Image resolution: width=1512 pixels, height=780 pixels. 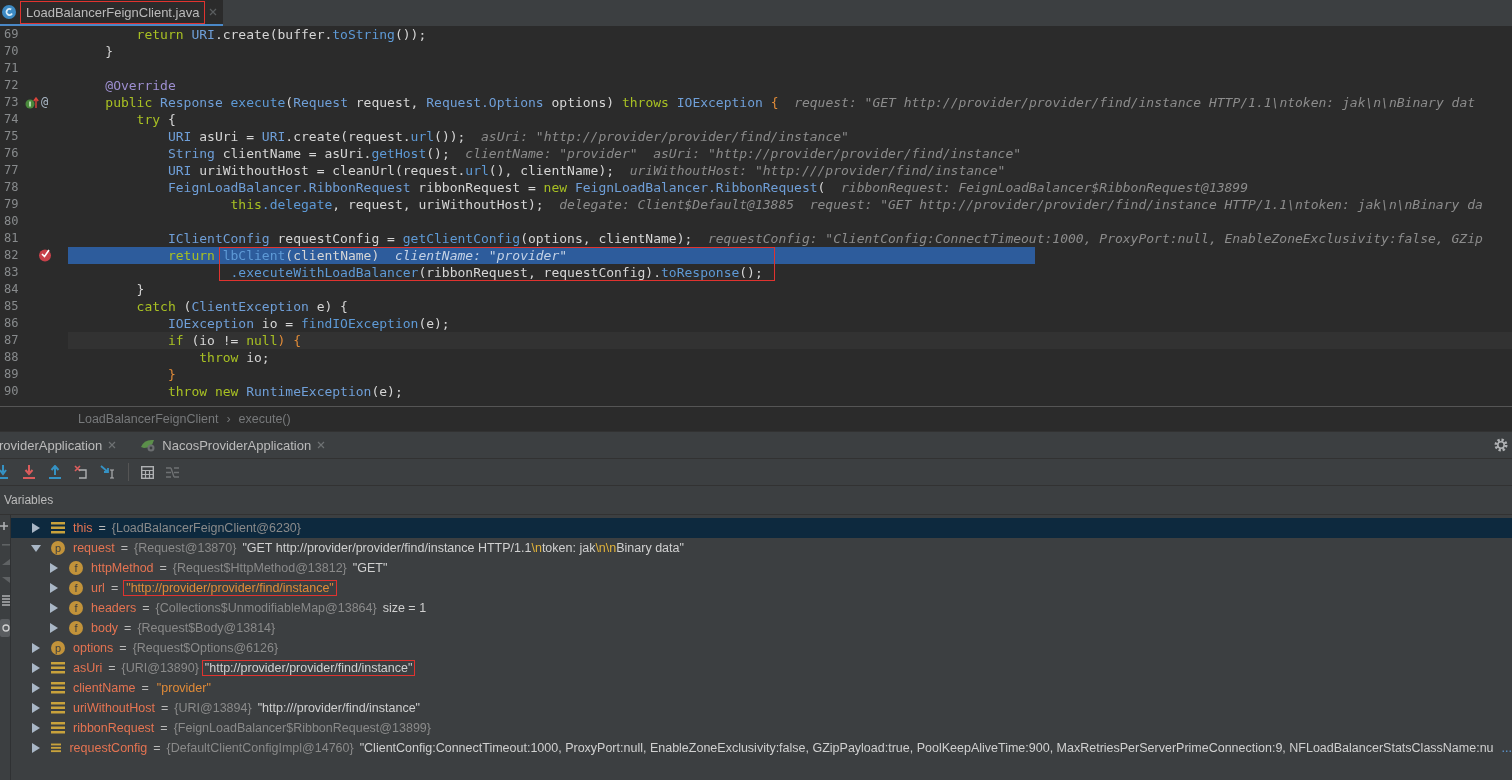 What do you see at coordinates (62, 445) in the screenshot?
I see `debug-session-tab: roviderApplication` at bounding box center [62, 445].